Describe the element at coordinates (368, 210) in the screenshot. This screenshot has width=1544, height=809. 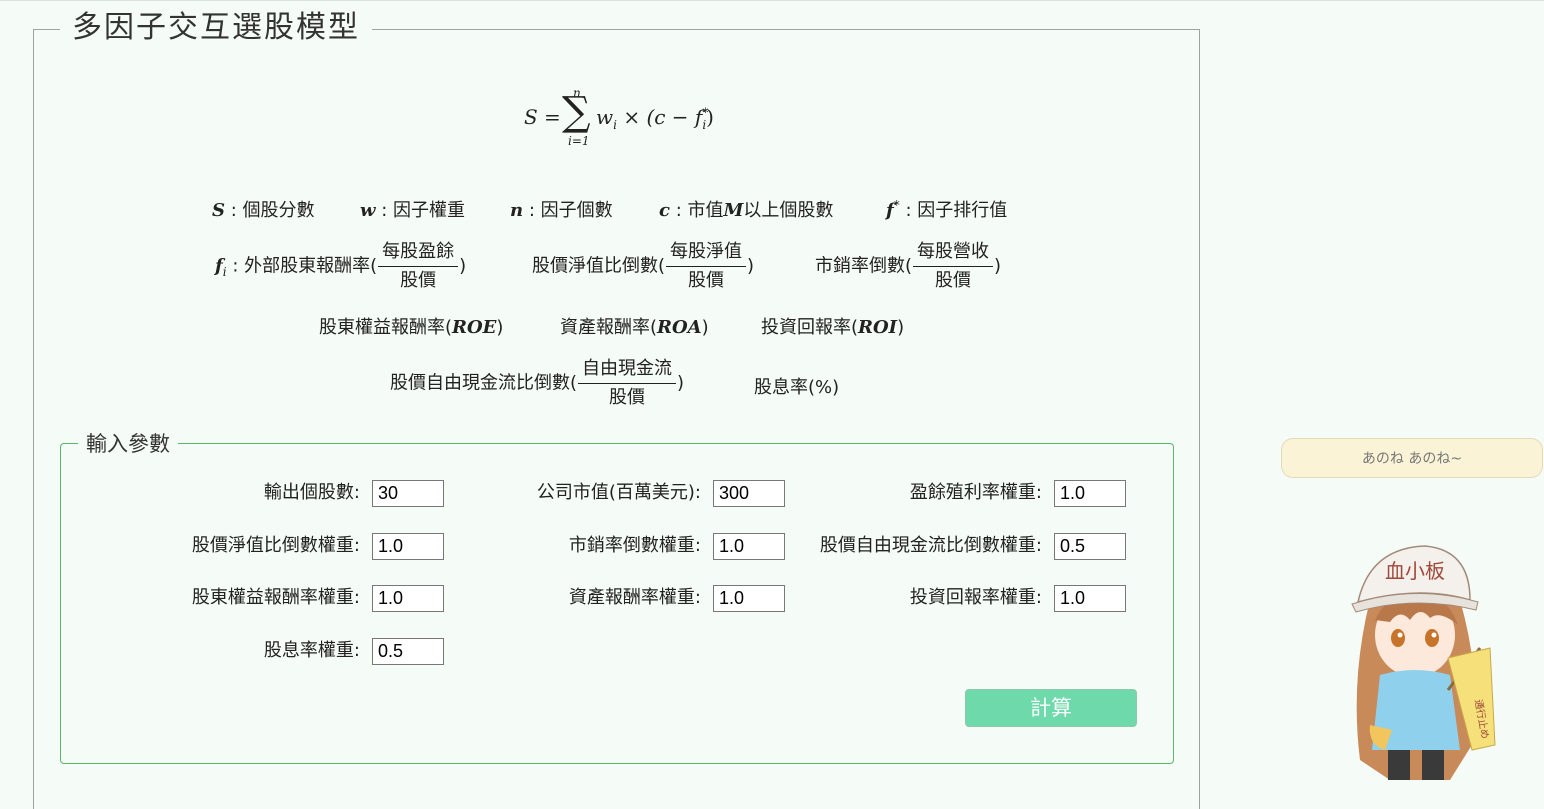
I see `def-w-symbol: w` at that location.